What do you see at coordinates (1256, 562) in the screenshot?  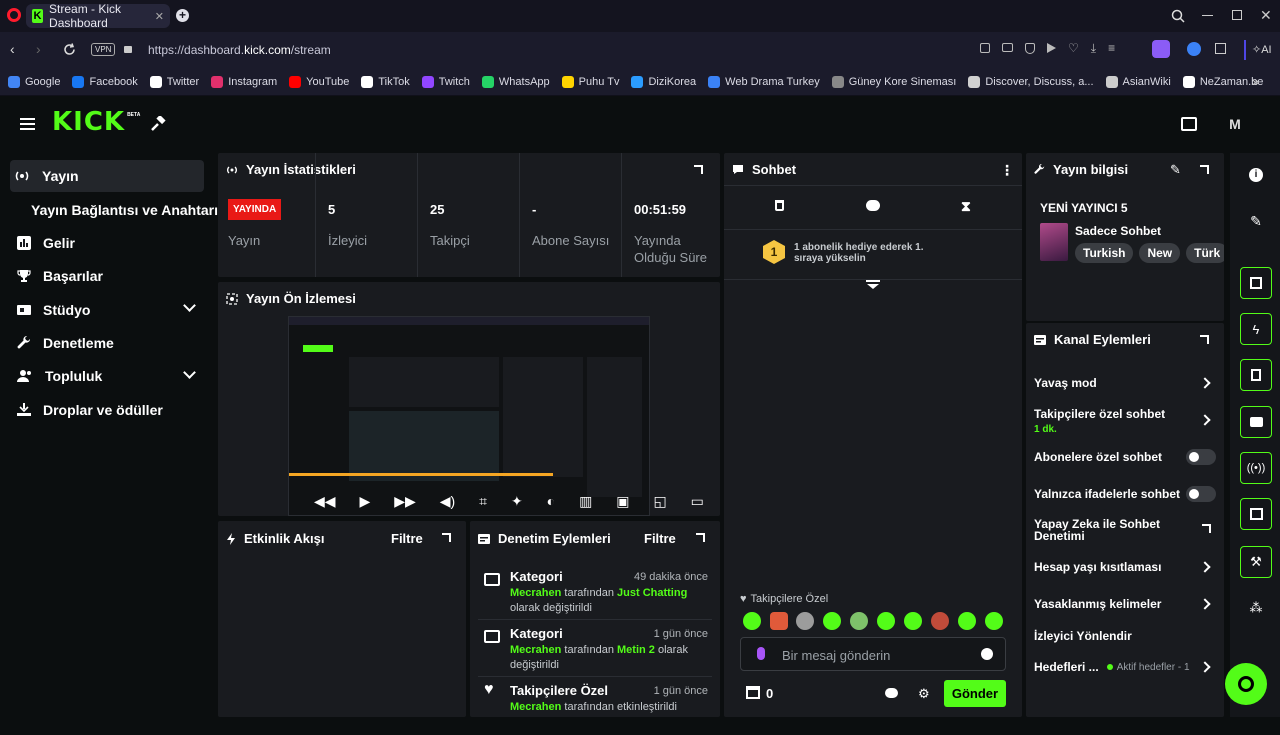 I see `wrench-icon: ⚒` at bounding box center [1256, 562].